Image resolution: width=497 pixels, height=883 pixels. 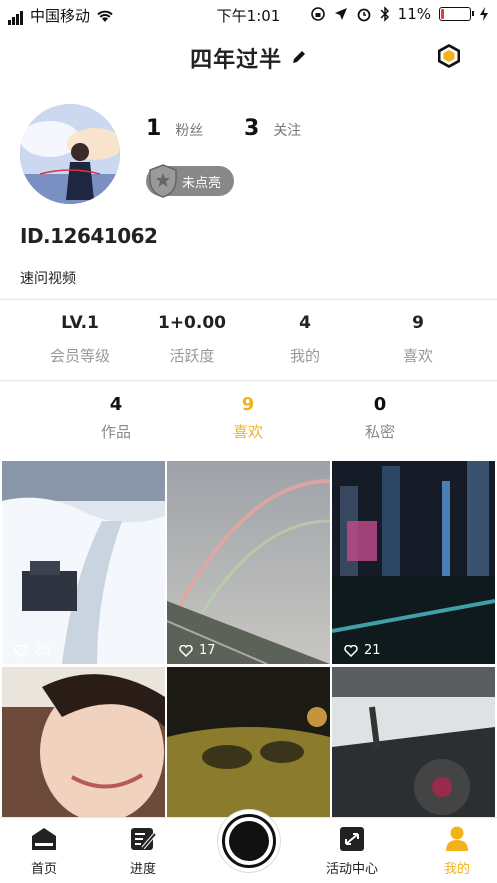 I want to click on nav-progress: 进度, so click(x=143, y=851).